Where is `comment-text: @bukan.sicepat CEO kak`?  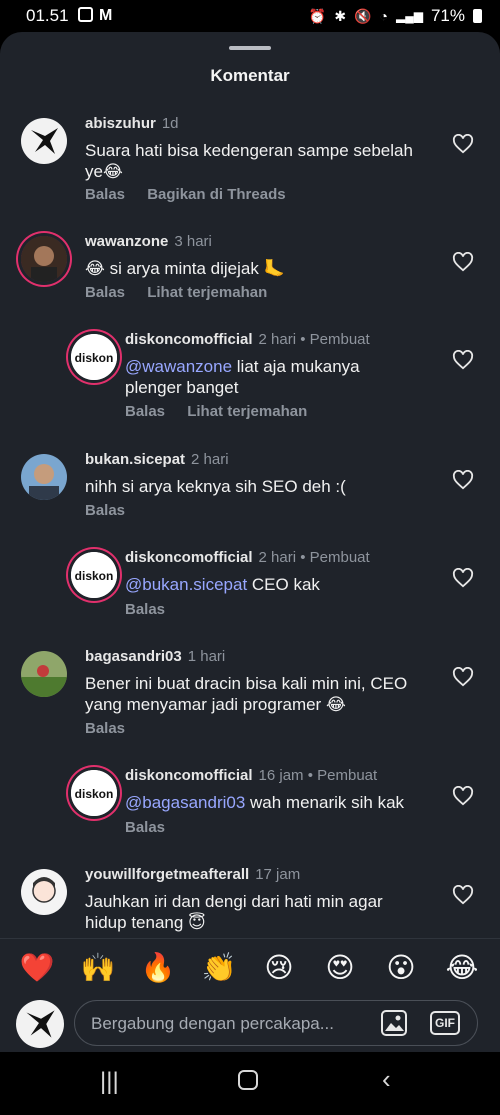
comment-text: @bukan.sicepat CEO kak is located at coordinates (222, 584).